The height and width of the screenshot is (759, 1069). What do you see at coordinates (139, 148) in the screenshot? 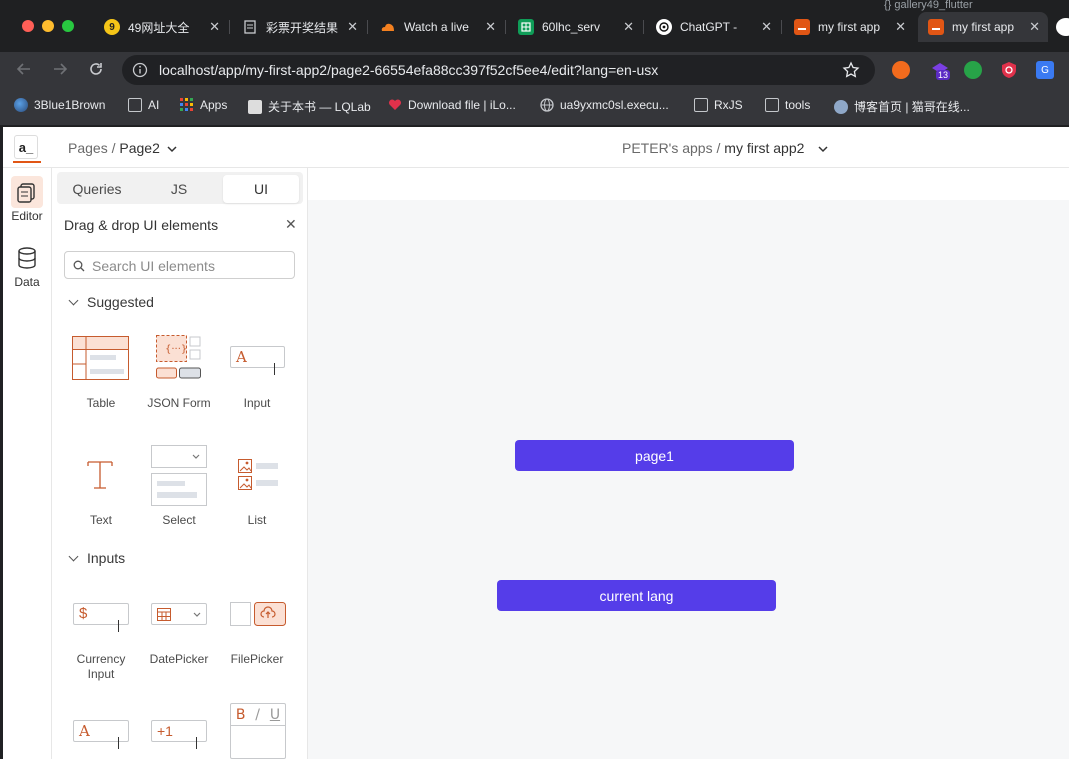
I see `page-name: Page2` at bounding box center [139, 148].